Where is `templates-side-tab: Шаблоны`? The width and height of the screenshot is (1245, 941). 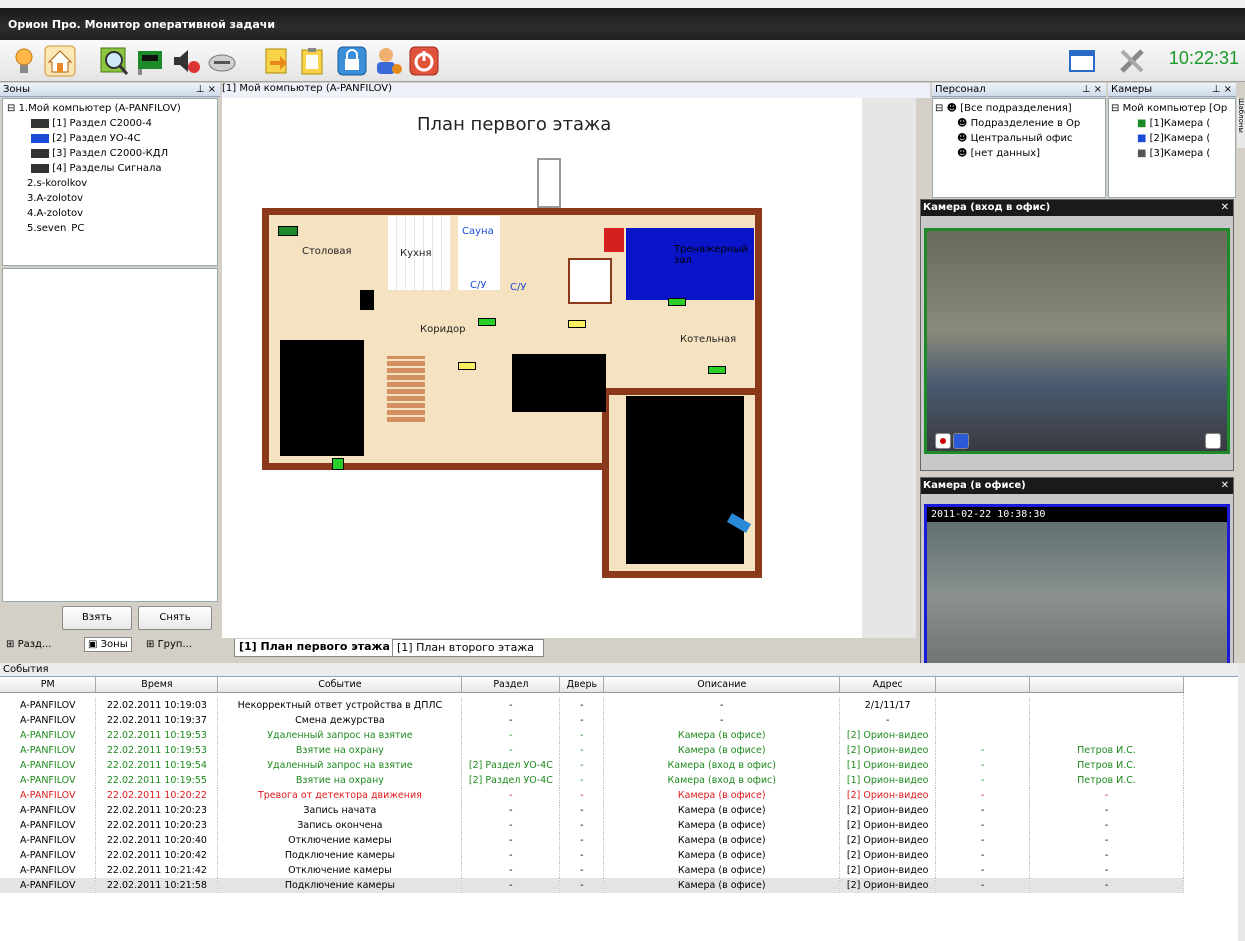 templates-side-tab: Шаблоны is located at coordinates (1241, 123).